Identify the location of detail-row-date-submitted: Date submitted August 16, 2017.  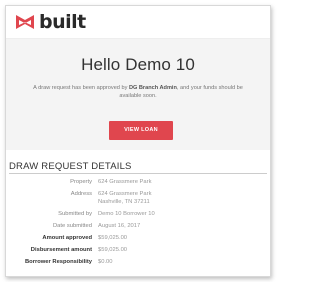
(138, 226).